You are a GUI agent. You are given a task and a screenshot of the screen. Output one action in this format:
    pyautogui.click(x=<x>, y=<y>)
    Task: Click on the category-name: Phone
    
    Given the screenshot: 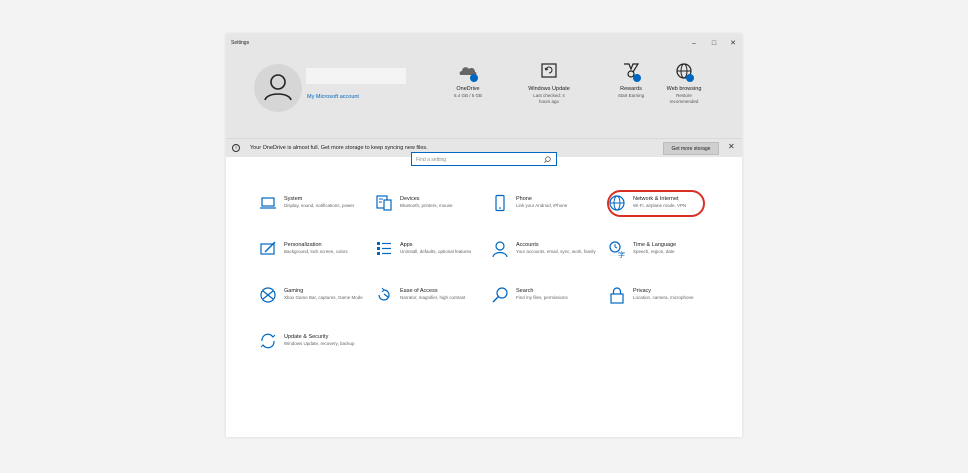 What is the action you would take?
    pyautogui.click(x=524, y=199)
    